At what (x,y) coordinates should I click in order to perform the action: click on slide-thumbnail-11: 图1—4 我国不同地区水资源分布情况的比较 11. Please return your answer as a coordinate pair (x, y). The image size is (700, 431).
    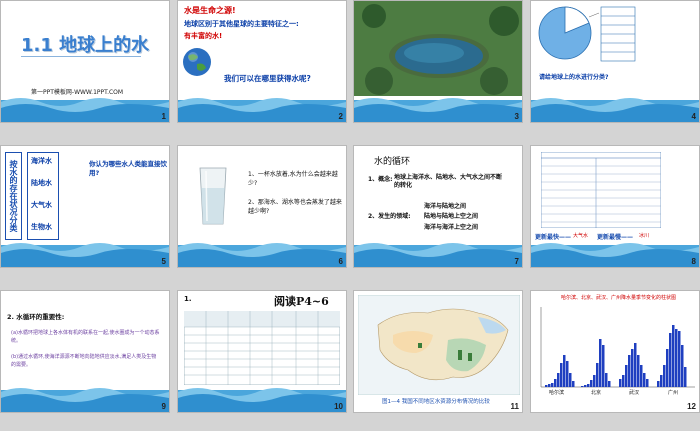
    Looking at the image, I should click on (438, 351).